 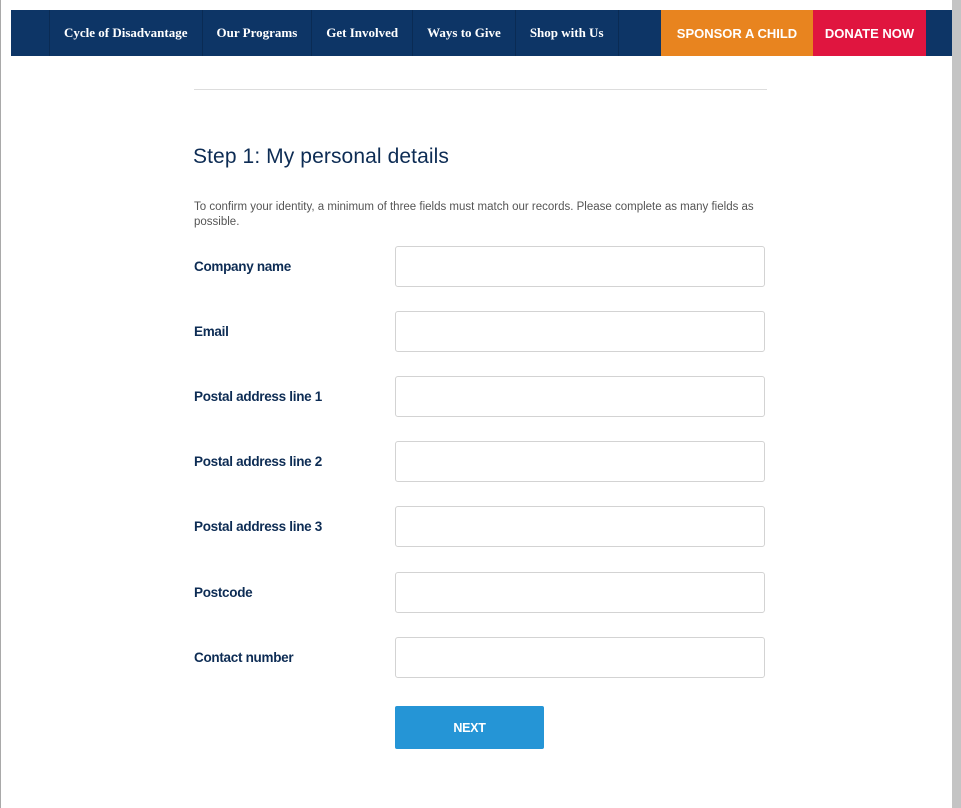 I want to click on company-name-label: Company name, so click(x=242, y=266).